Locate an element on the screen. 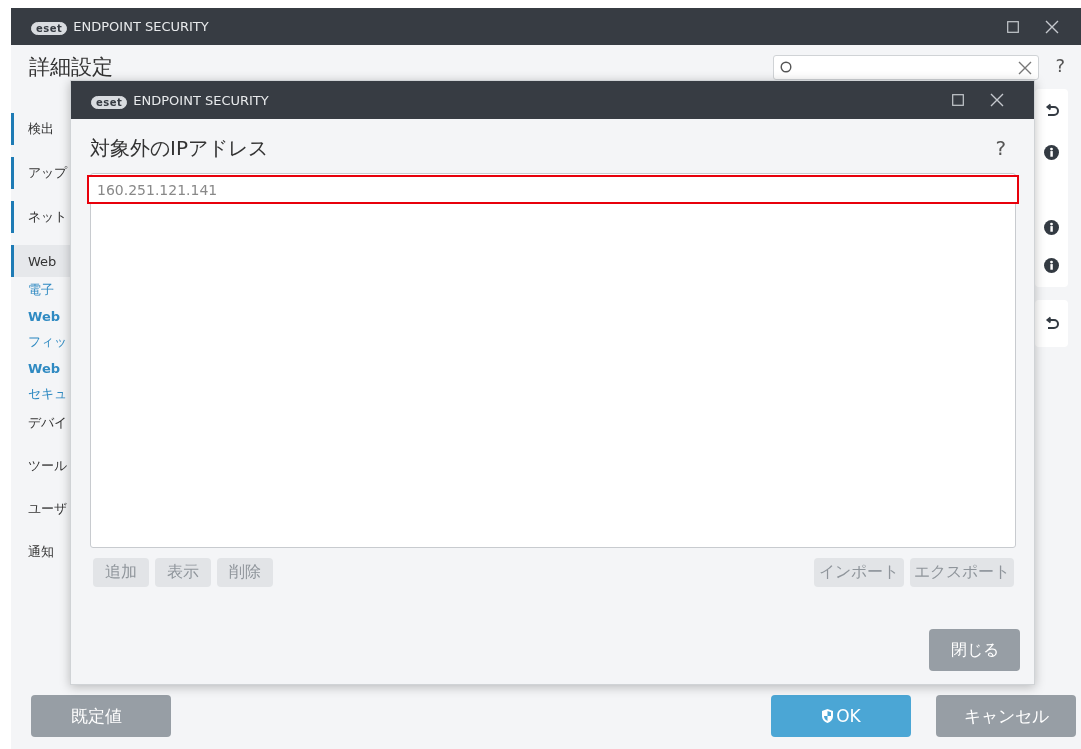  sidebar-item: ツール is located at coordinates (40, 466).